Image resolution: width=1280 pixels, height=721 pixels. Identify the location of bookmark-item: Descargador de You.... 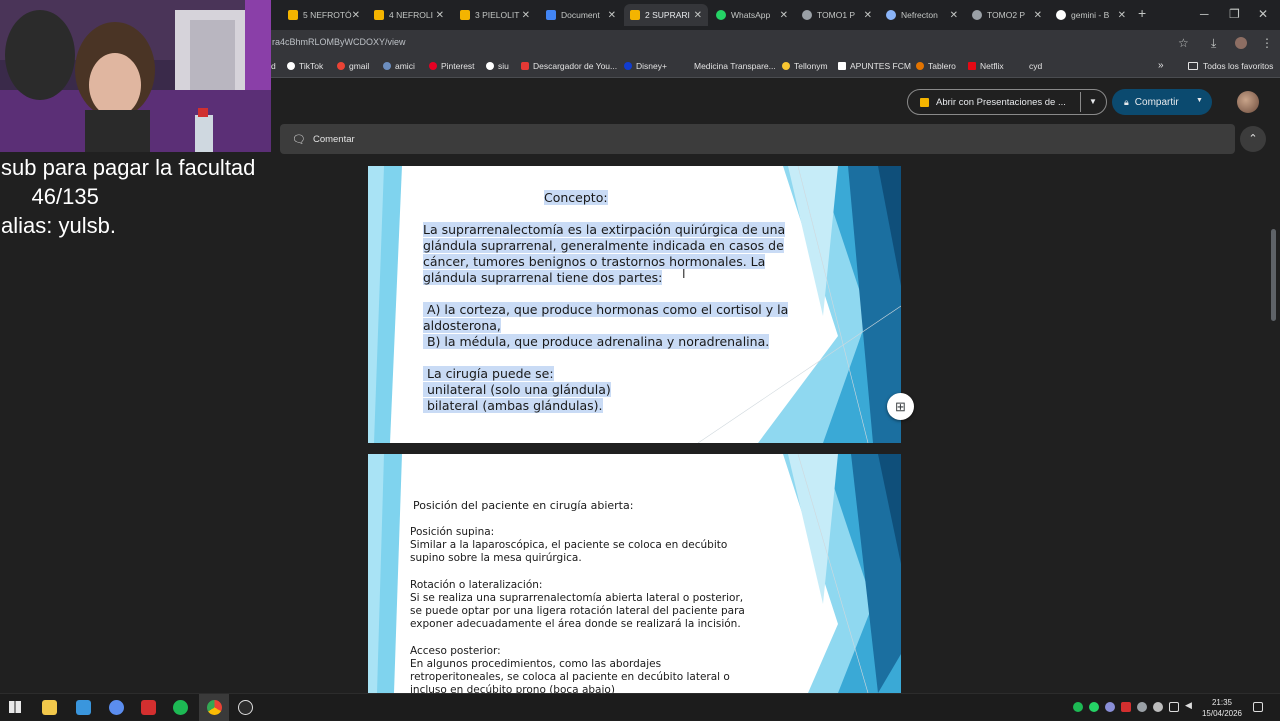
(569, 66).